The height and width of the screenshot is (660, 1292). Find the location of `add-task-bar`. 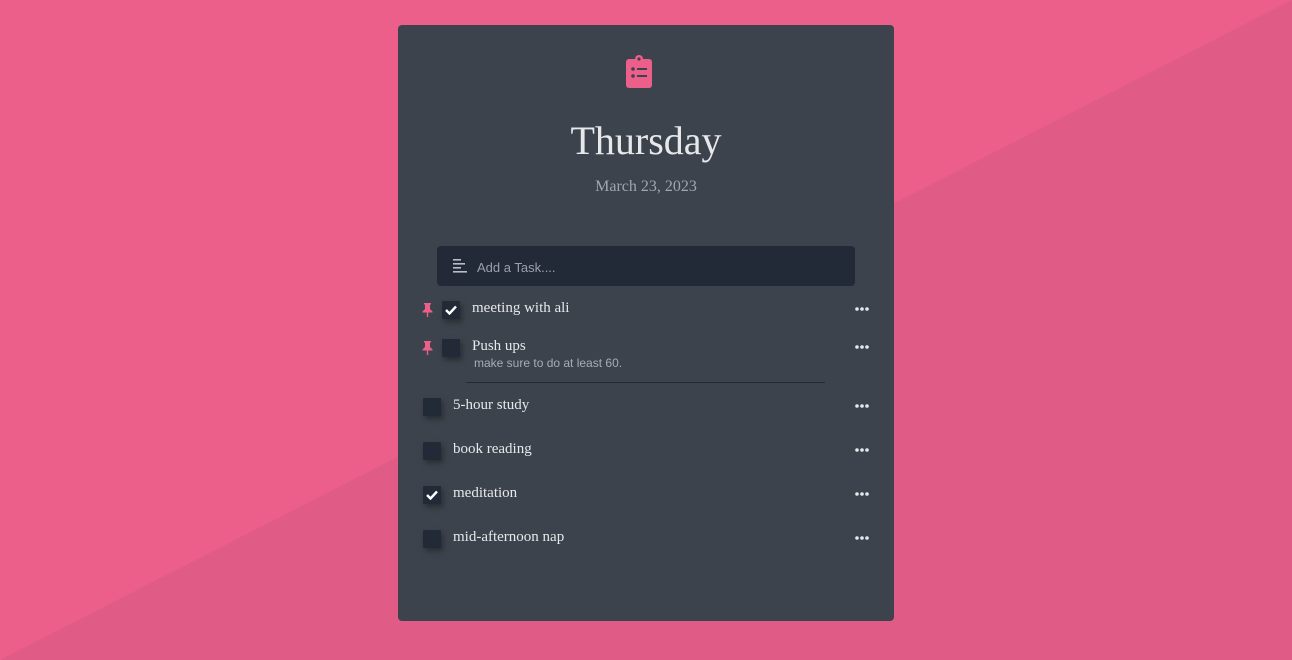

add-task-bar is located at coordinates (646, 267).